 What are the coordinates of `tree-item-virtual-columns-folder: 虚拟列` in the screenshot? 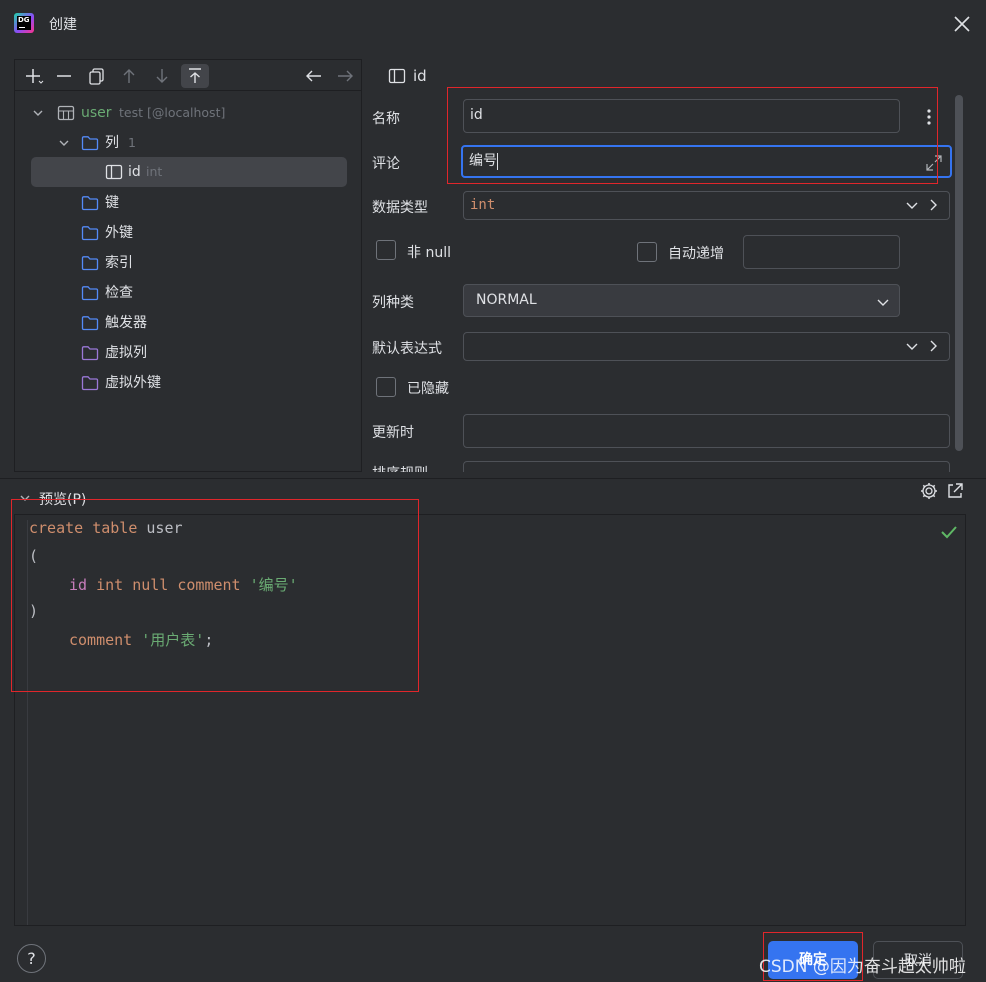 It's located at (188, 353).